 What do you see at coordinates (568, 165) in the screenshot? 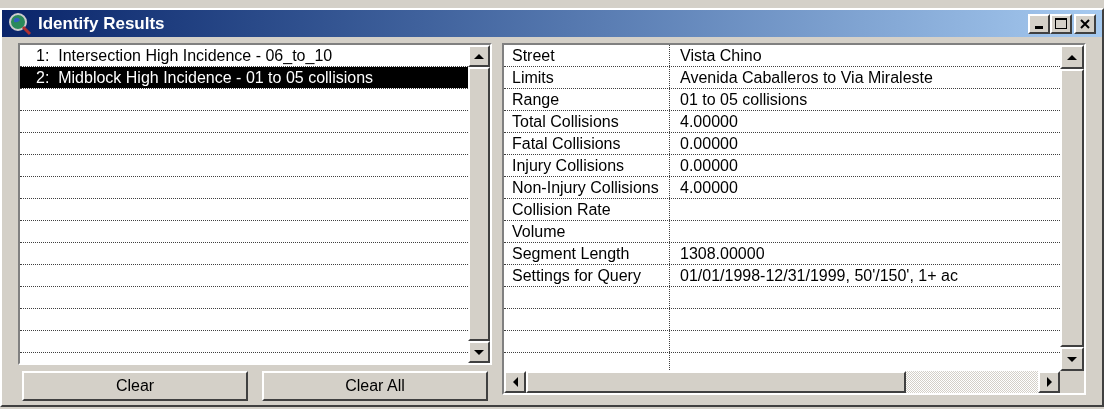
I see `field-name: Injury Collisions` at bounding box center [568, 165].